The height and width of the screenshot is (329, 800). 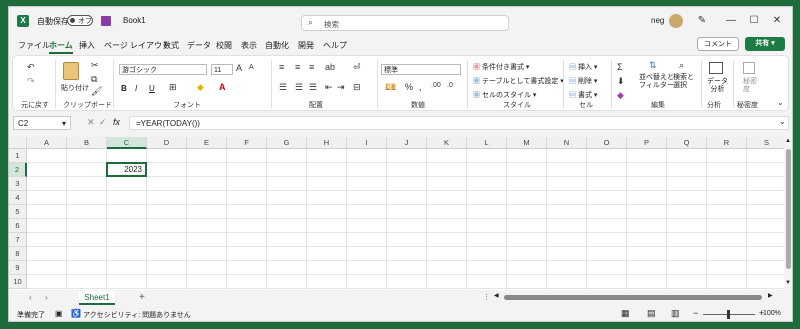 What do you see at coordinates (607, 143) in the screenshot?
I see `column-header-o: O` at bounding box center [607, 143].